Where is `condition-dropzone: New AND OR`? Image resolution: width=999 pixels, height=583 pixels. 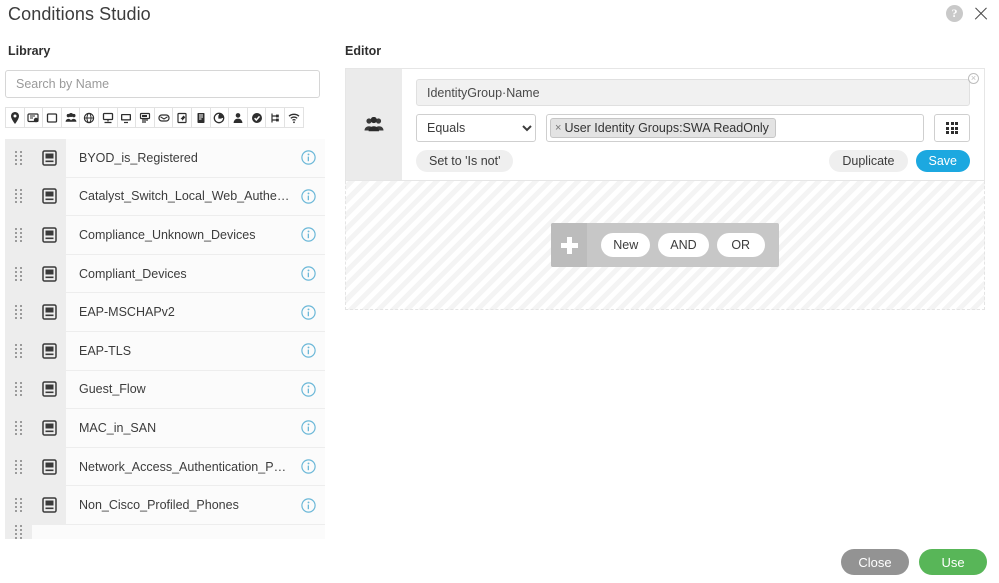
condition-dropzone: New AND OR is located at coordinates (665, 245).